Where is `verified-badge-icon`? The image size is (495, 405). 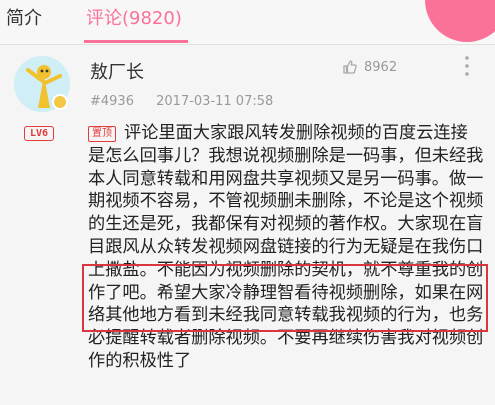
verified-badge-icon is located at coordinates (60, 102).